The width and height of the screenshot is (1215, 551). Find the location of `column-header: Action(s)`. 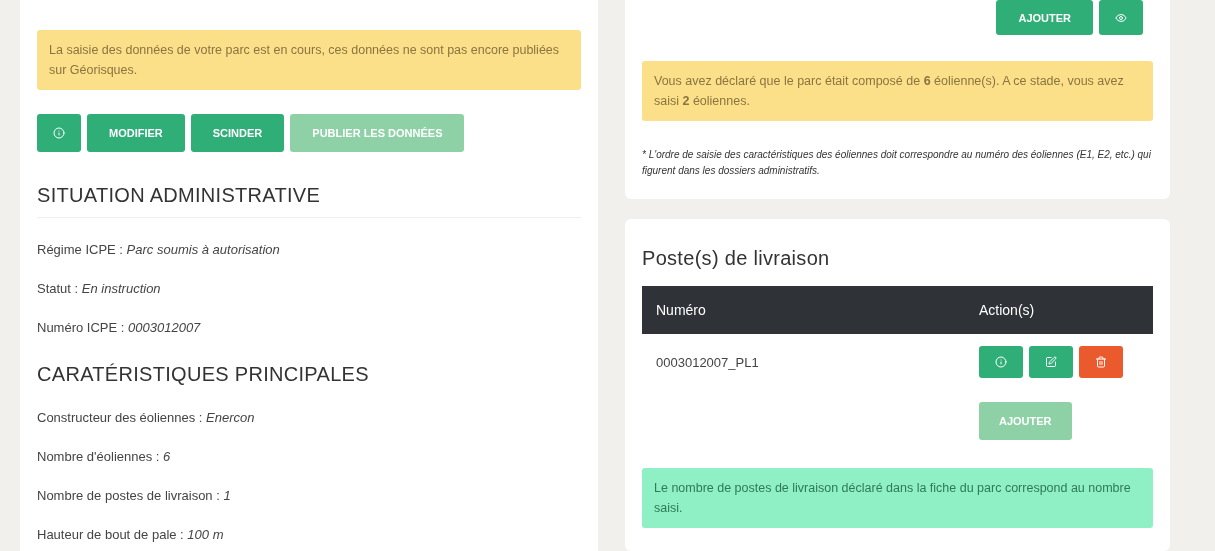

column-header: Action(s) is located at coordinates (1059, 310).